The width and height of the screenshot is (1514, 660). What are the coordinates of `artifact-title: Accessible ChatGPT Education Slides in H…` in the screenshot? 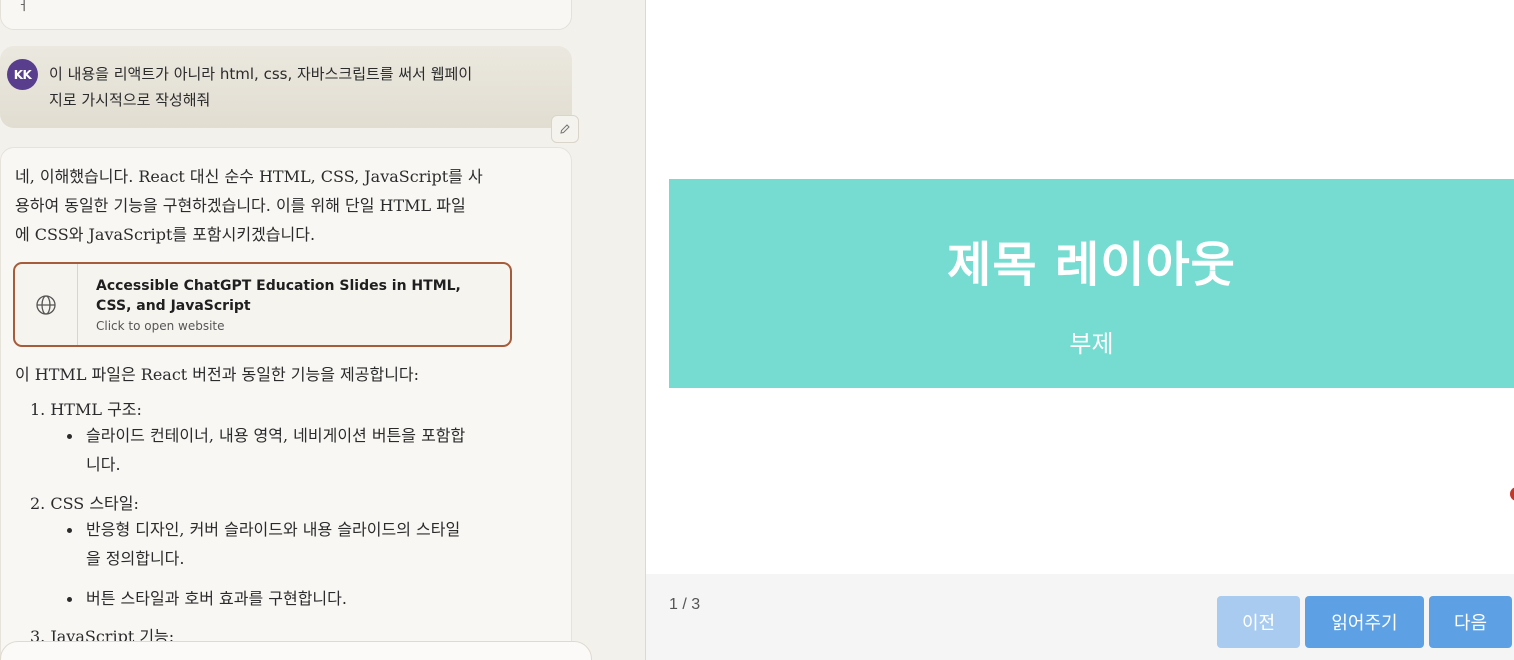 It's located at (278, 296).